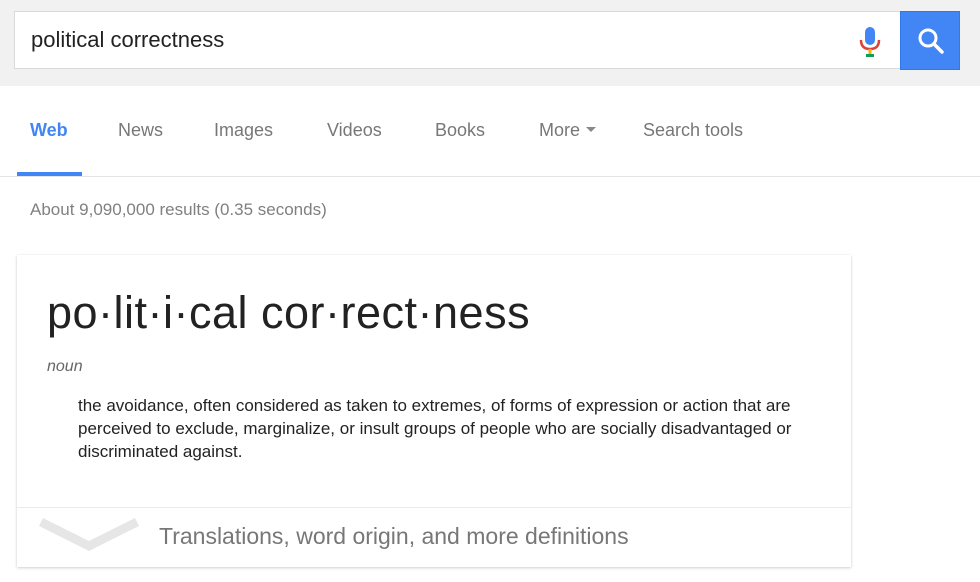 The image size is (980, 582). Describe the element at coordinates (127, 40) in the screenshot. I see `search-query-text: political correctness` at that location.